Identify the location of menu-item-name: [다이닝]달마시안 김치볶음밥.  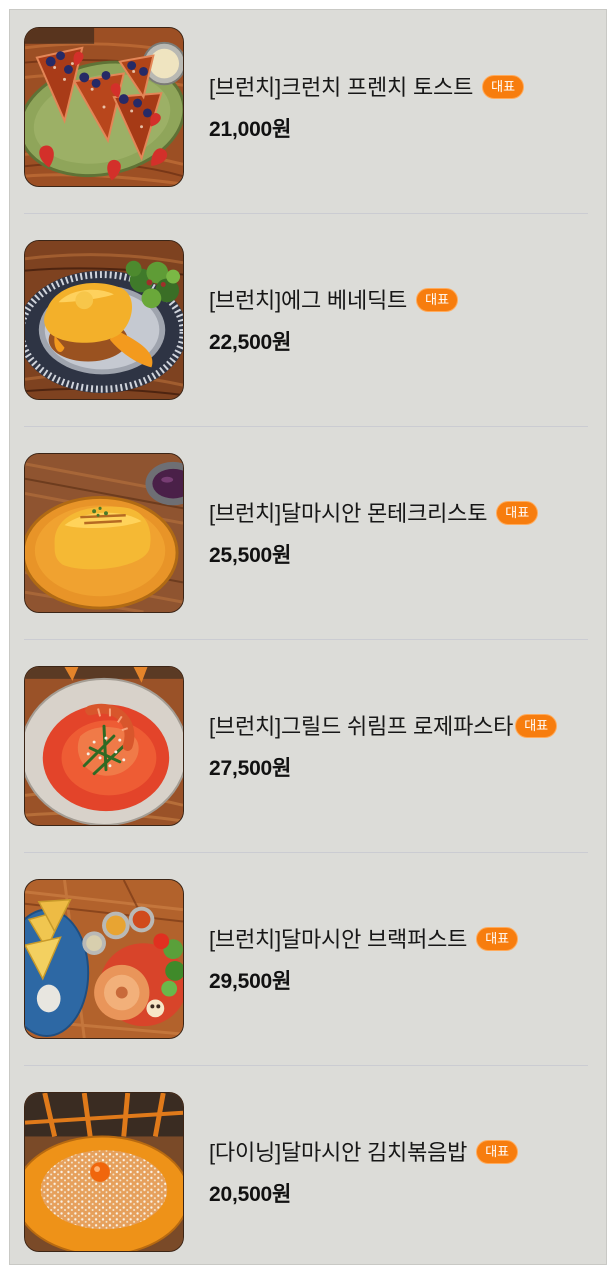
(338, 1152).